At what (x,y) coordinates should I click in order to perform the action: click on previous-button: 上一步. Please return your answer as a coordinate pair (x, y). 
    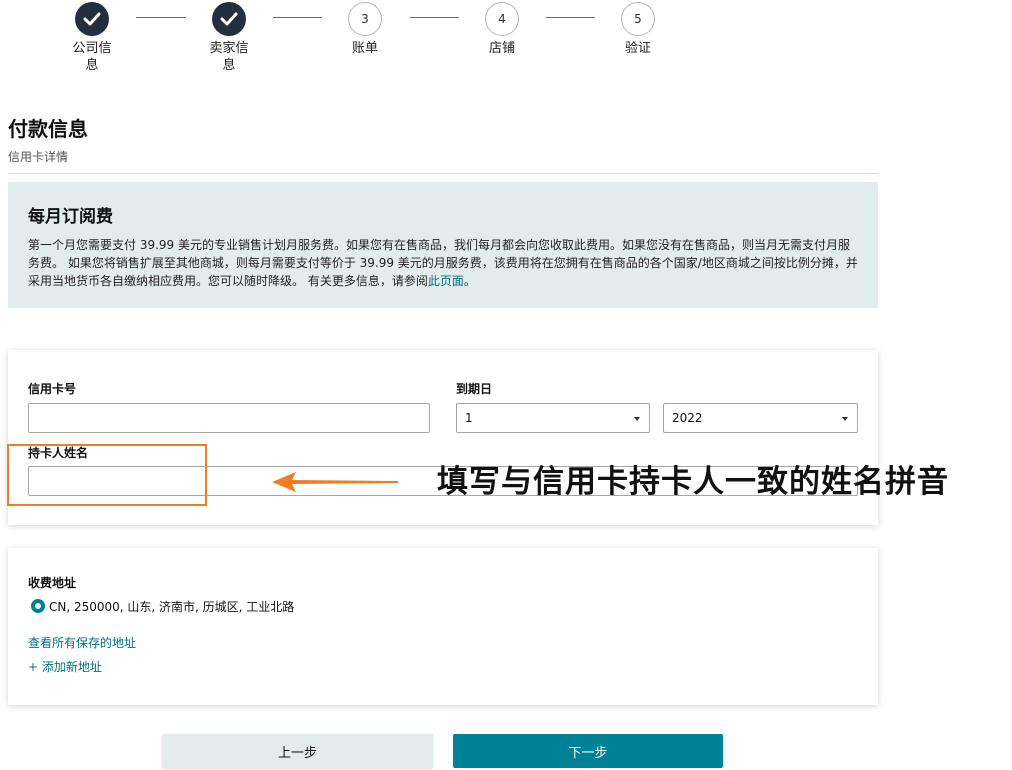
    Looking at the image, I should click on (297, 751).